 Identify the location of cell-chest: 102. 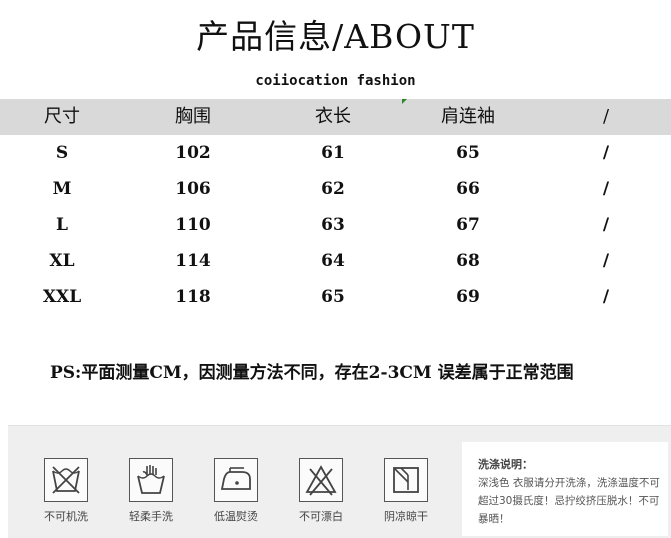
(193, 153).